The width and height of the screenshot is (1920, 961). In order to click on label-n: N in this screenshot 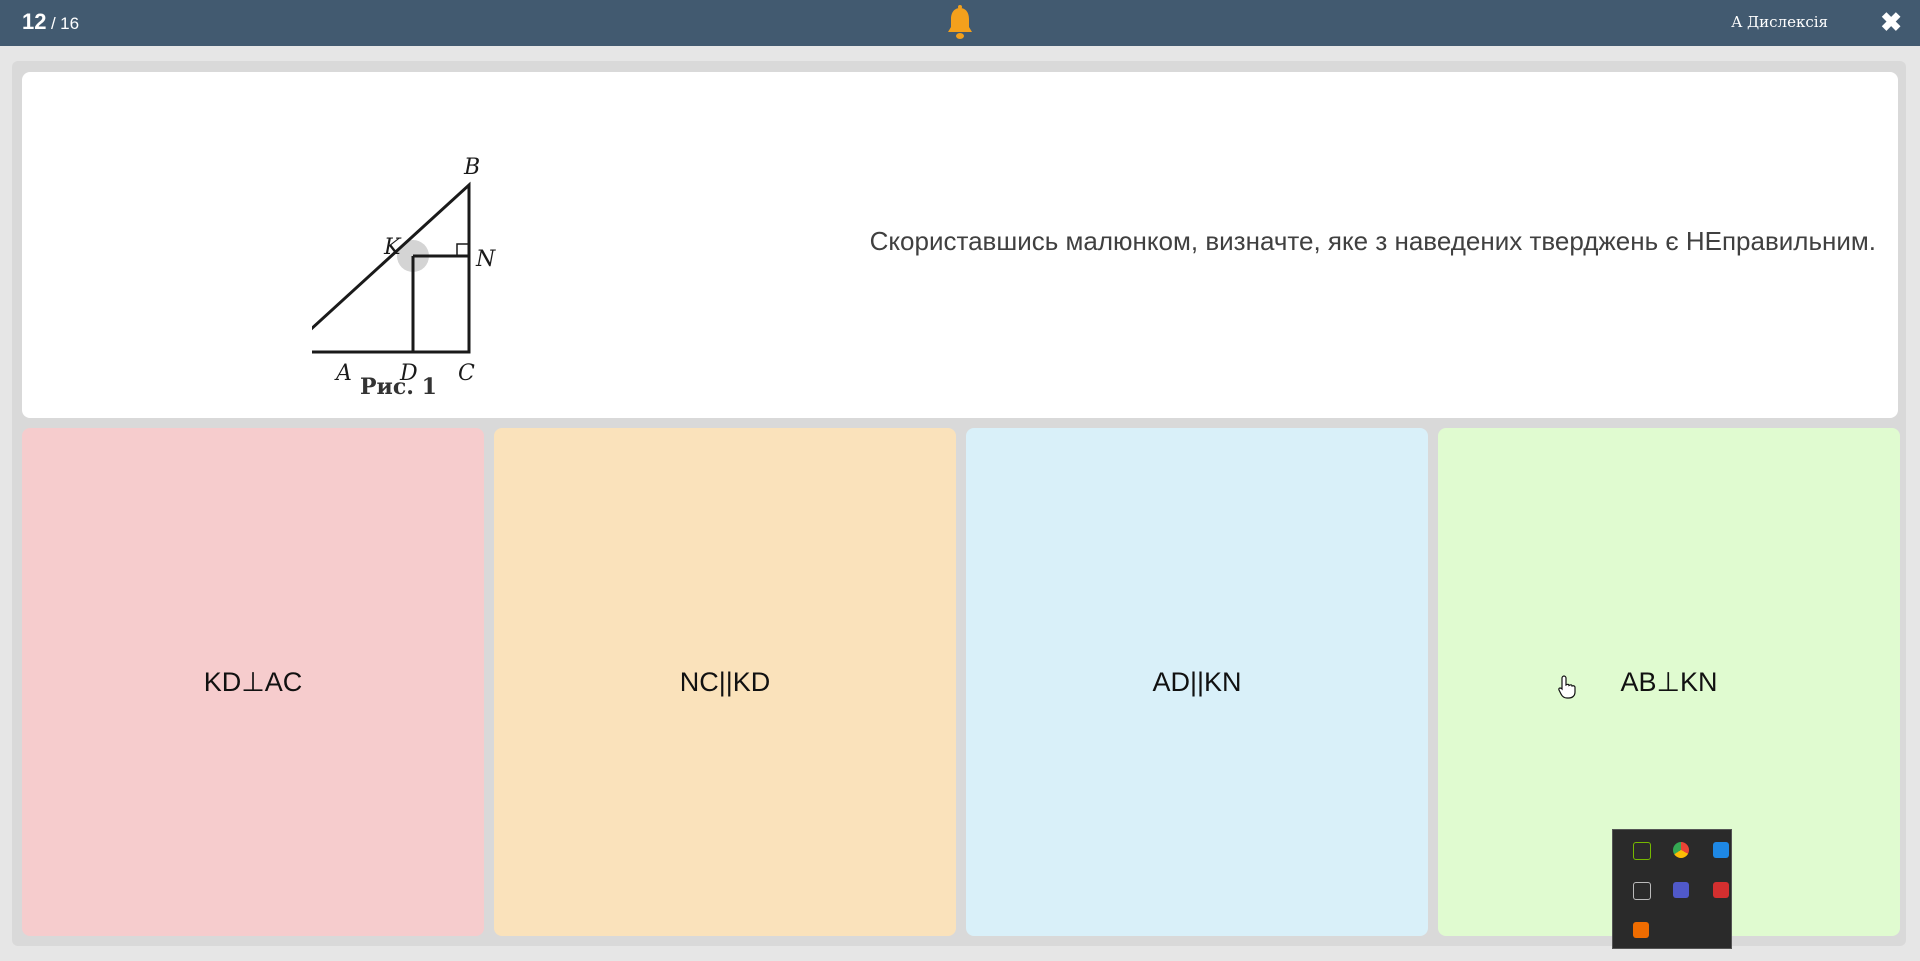, I will do `click(485, 259)`.